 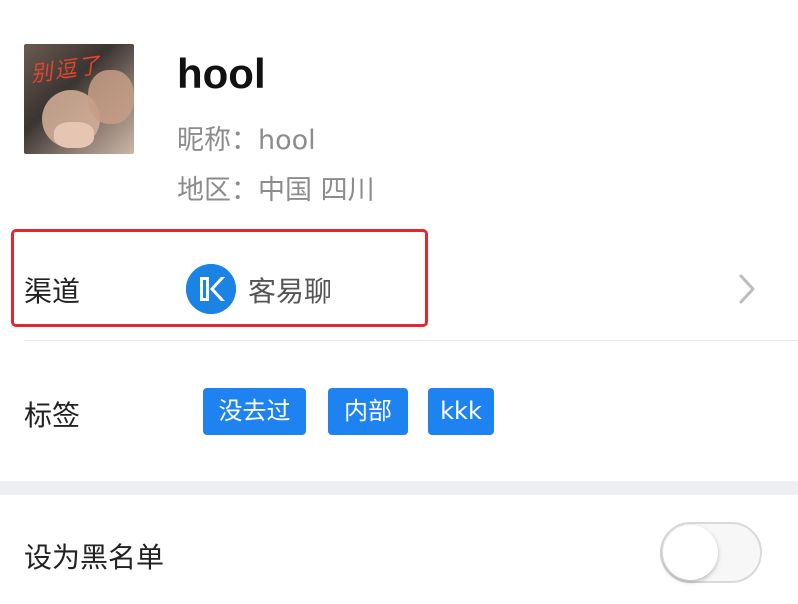 I want to click on blacklist-toggle, so click(x=711, y=552).